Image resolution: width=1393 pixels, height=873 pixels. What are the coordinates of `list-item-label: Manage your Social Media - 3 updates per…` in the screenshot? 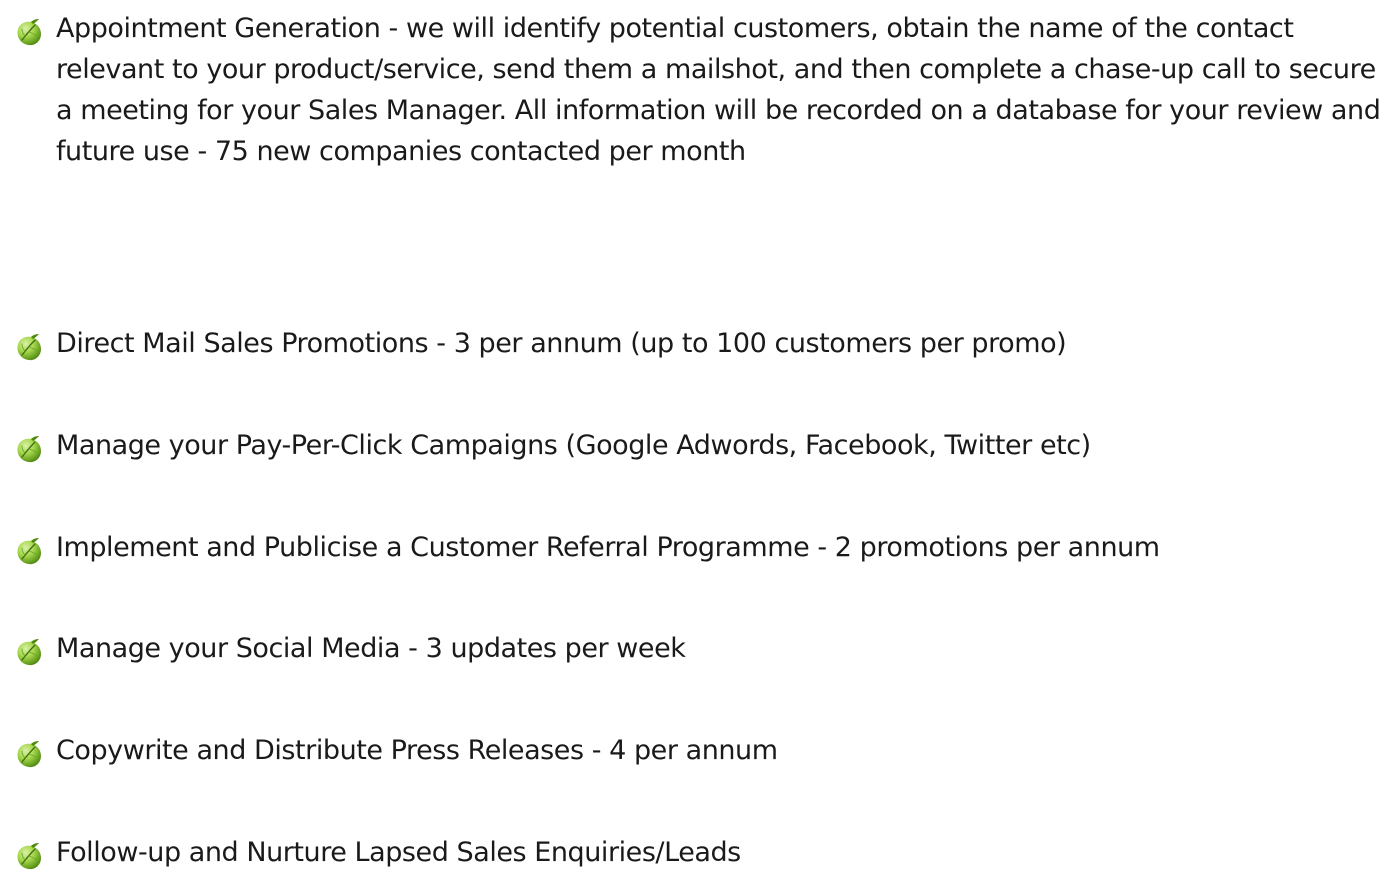 It's located at (371, 648).